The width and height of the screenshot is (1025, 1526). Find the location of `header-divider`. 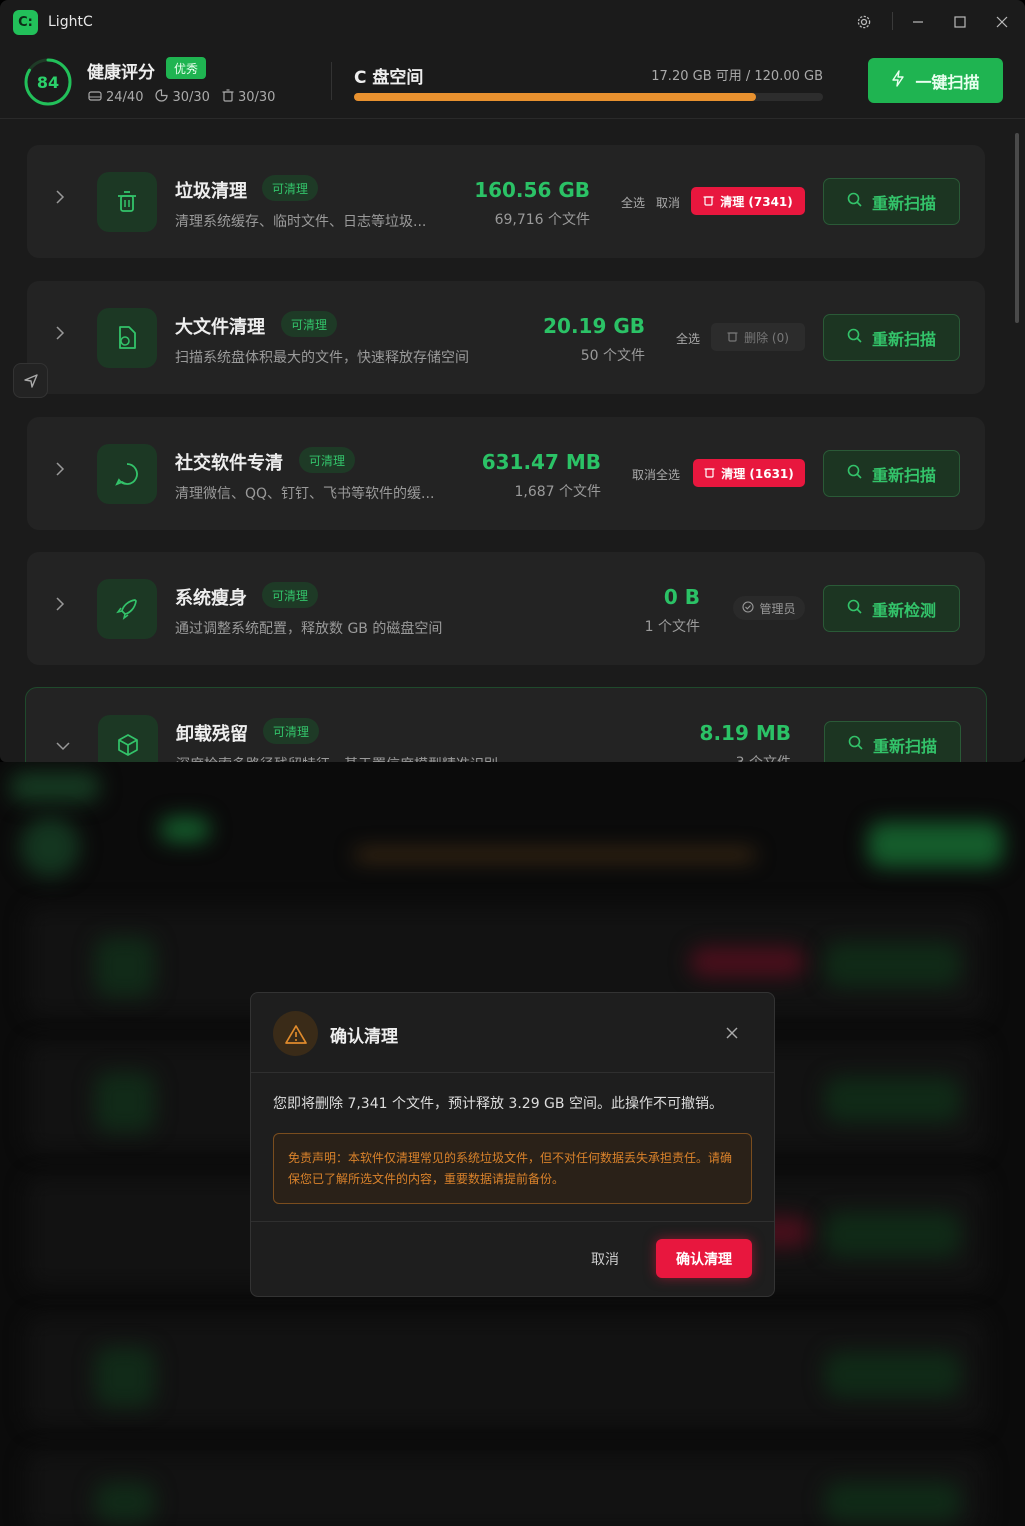

header-divider is located at coordinates (331, 81).